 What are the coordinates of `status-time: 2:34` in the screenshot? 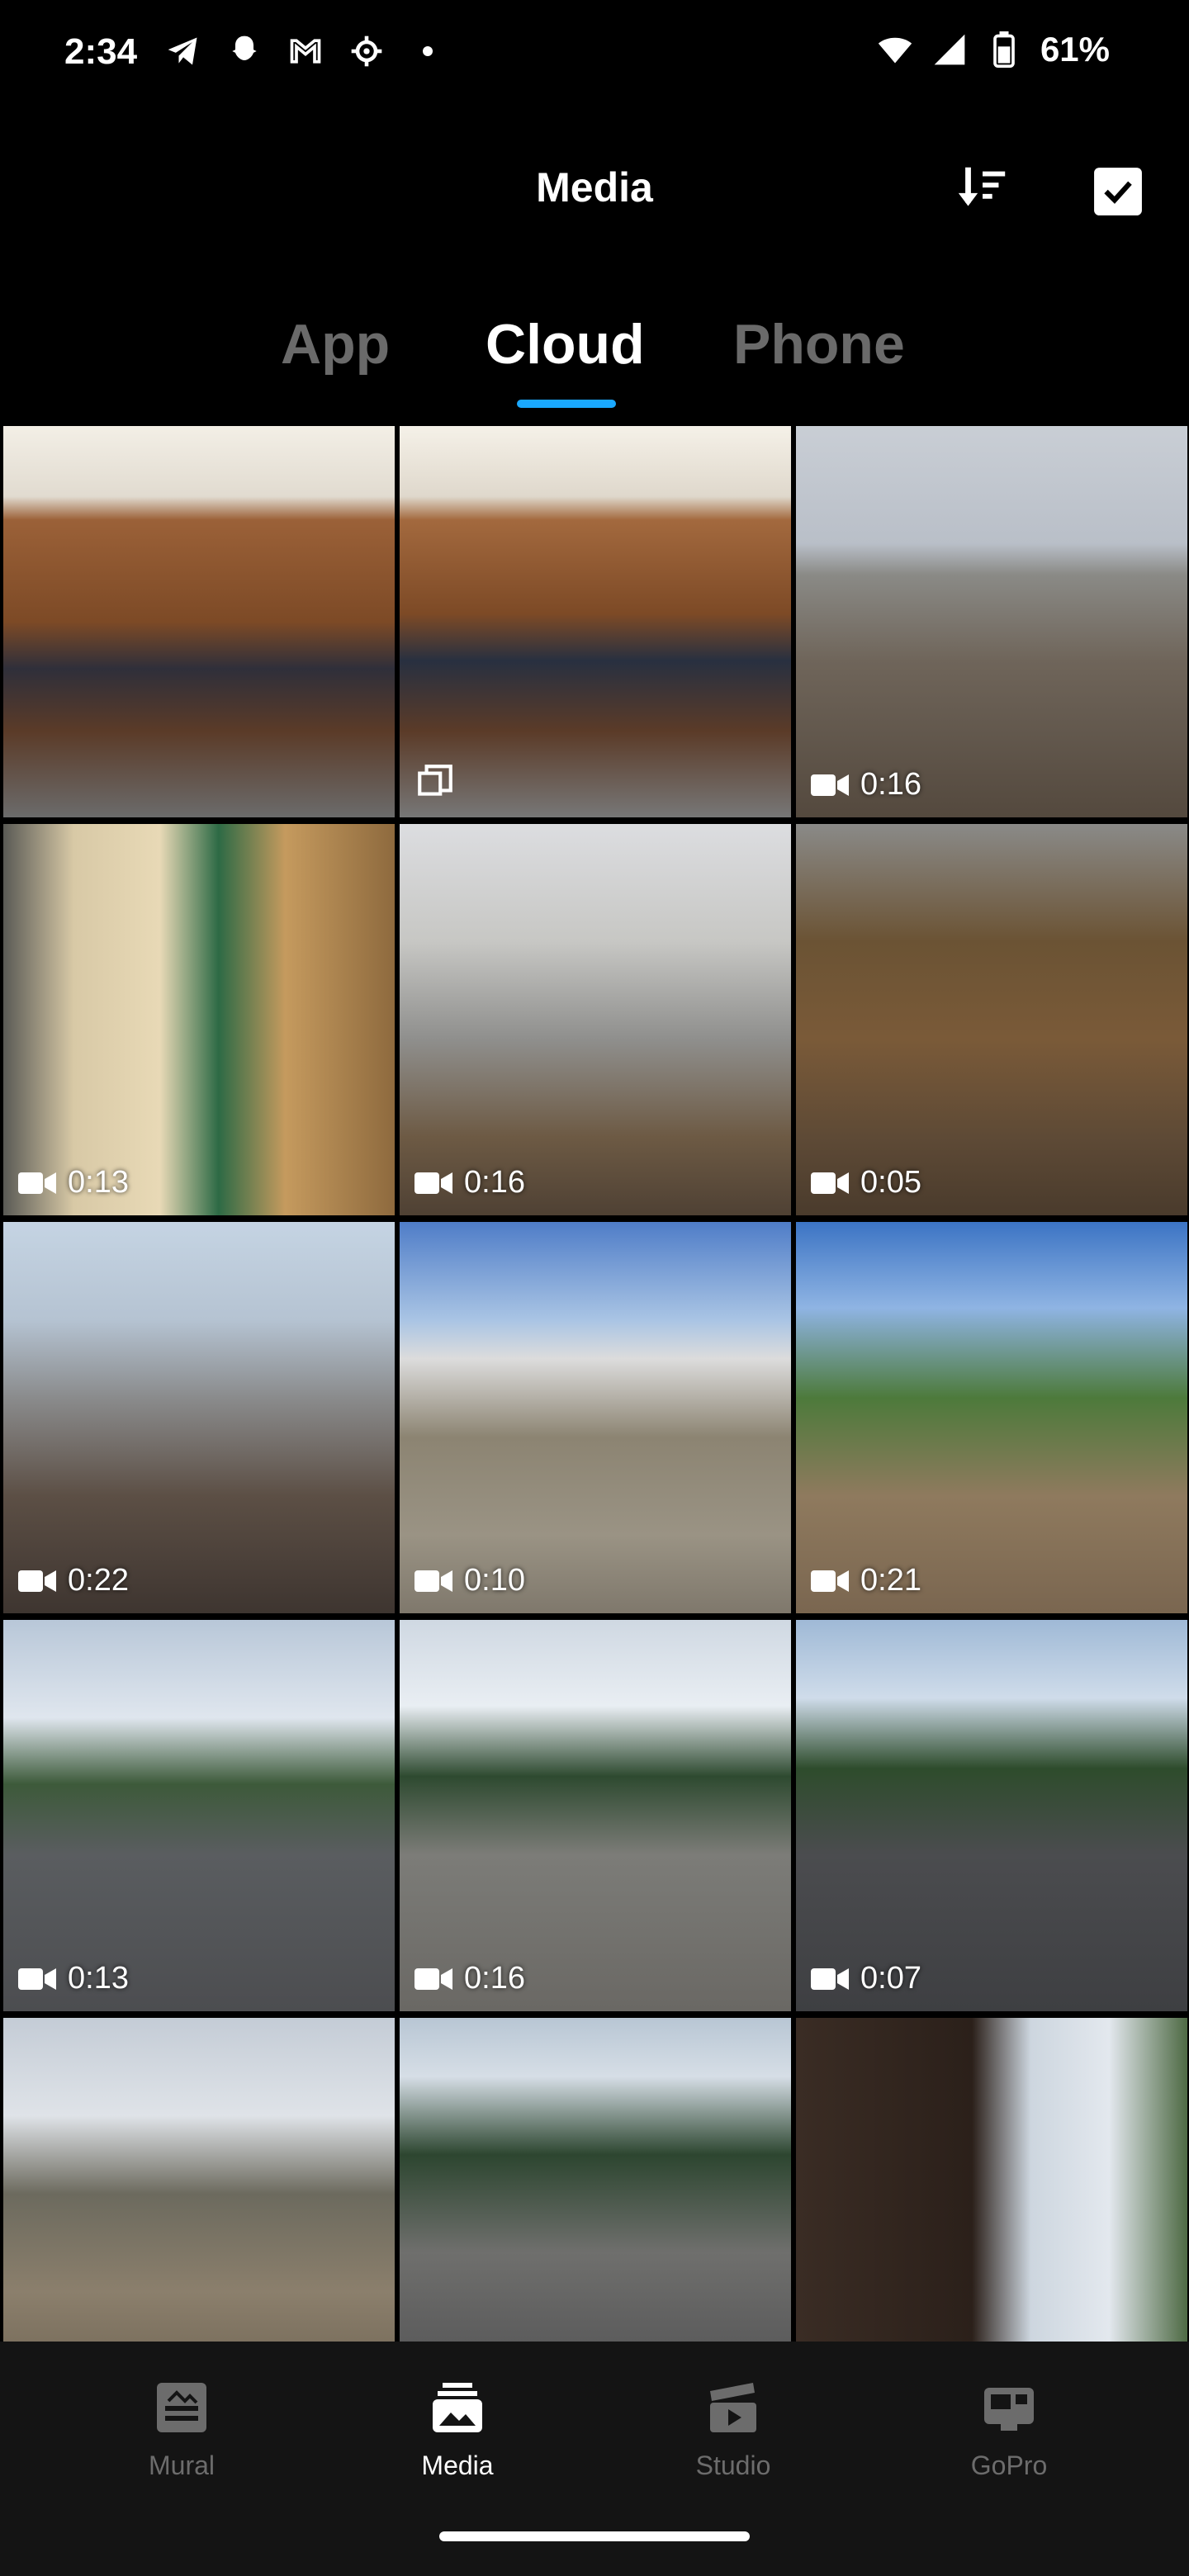 It's located at (101, 51).